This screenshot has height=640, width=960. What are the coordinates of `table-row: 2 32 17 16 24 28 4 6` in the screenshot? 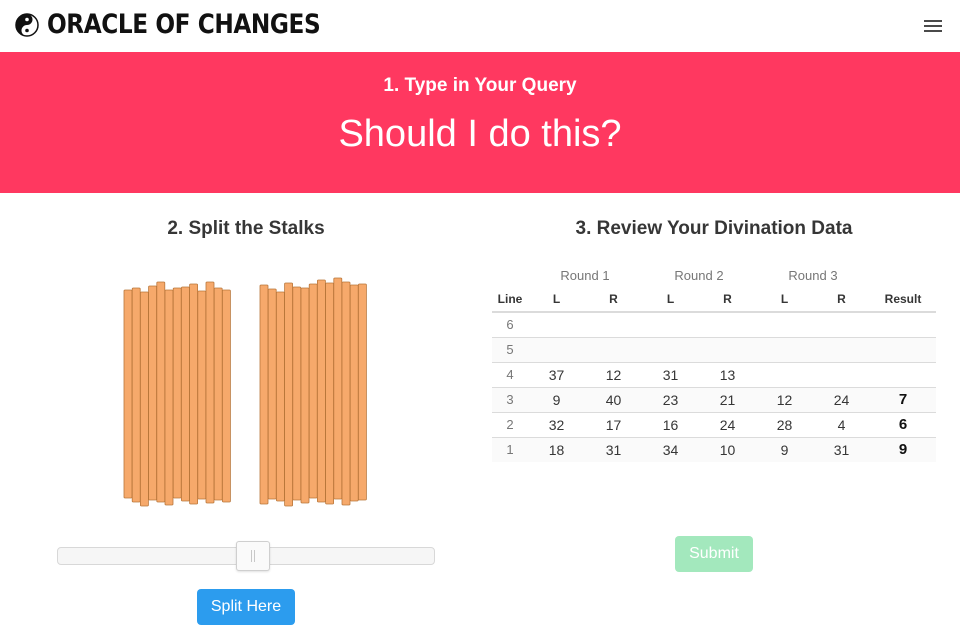 It's located at (714, 425).